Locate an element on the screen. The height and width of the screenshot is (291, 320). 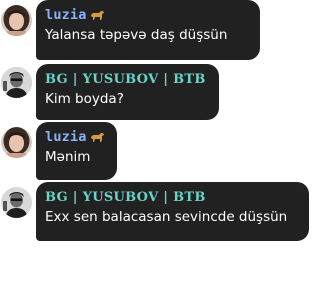
message-bubble: luzia Yalansa təpəvə daş düşsün is located at coordinates (148, 30).